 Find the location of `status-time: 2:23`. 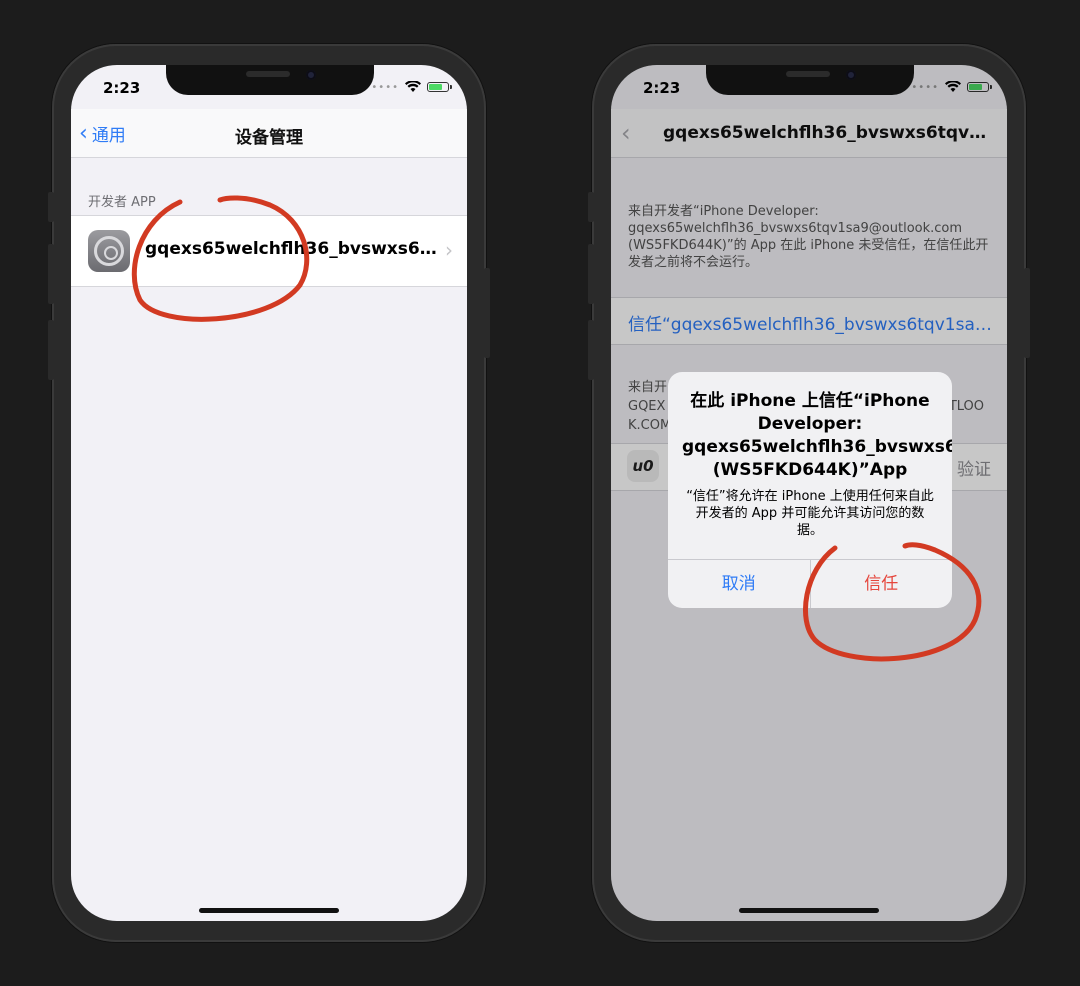

status-time: 2:23 is located at coordinates (122, 88).